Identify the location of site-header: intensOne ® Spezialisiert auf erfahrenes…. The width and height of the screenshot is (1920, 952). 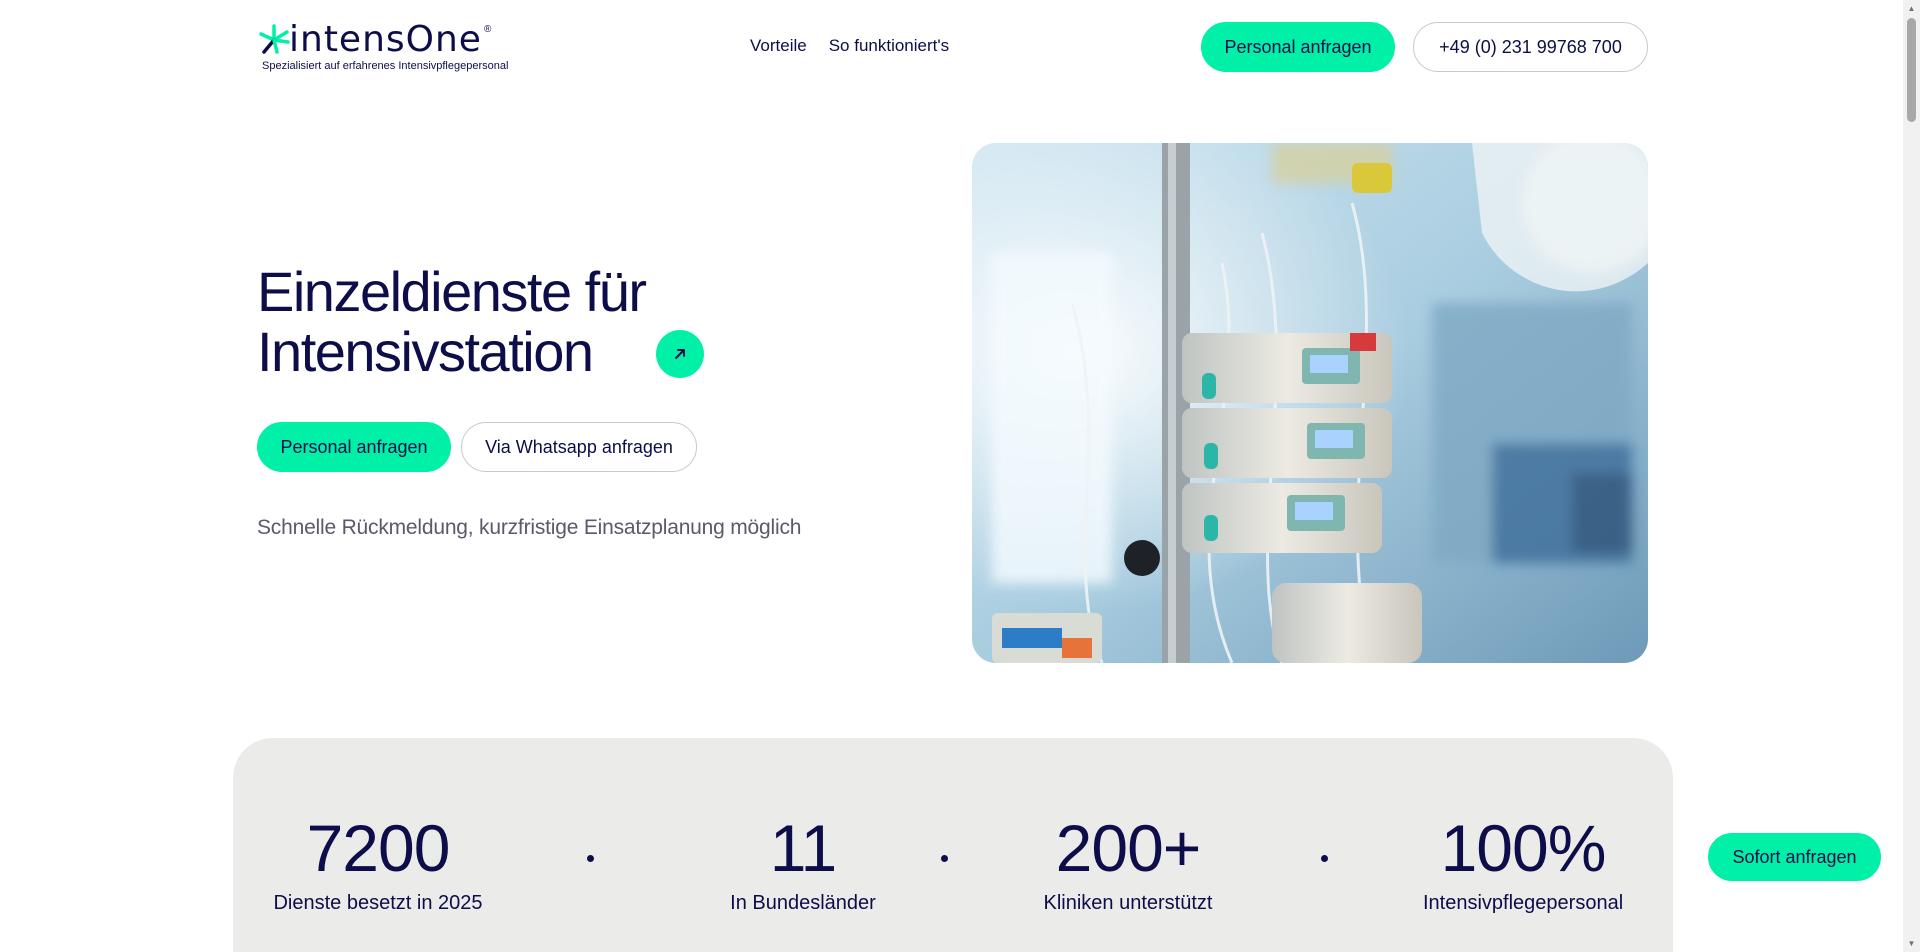
(951, 50).